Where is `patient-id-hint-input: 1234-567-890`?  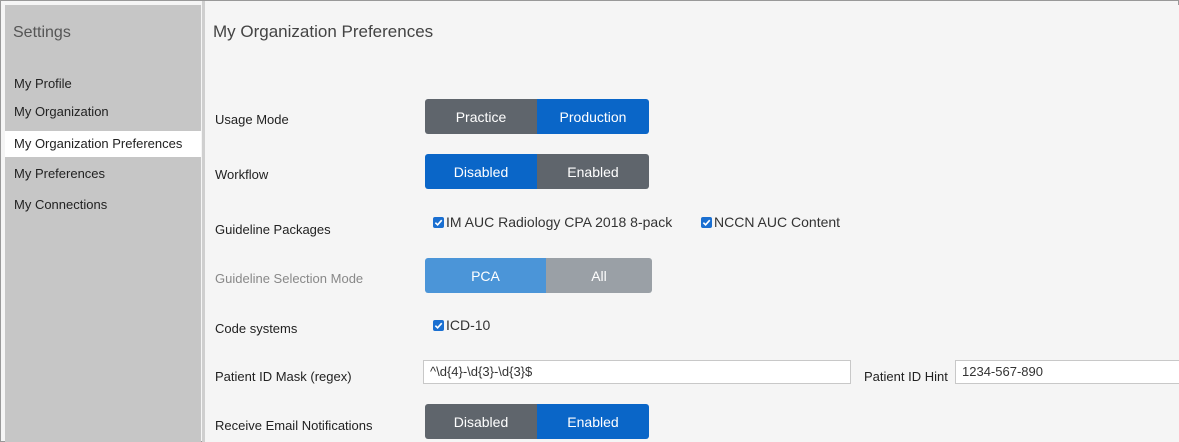
patient-id-hint-input: 1234-567-890 is located at coordinates (1067, 372).